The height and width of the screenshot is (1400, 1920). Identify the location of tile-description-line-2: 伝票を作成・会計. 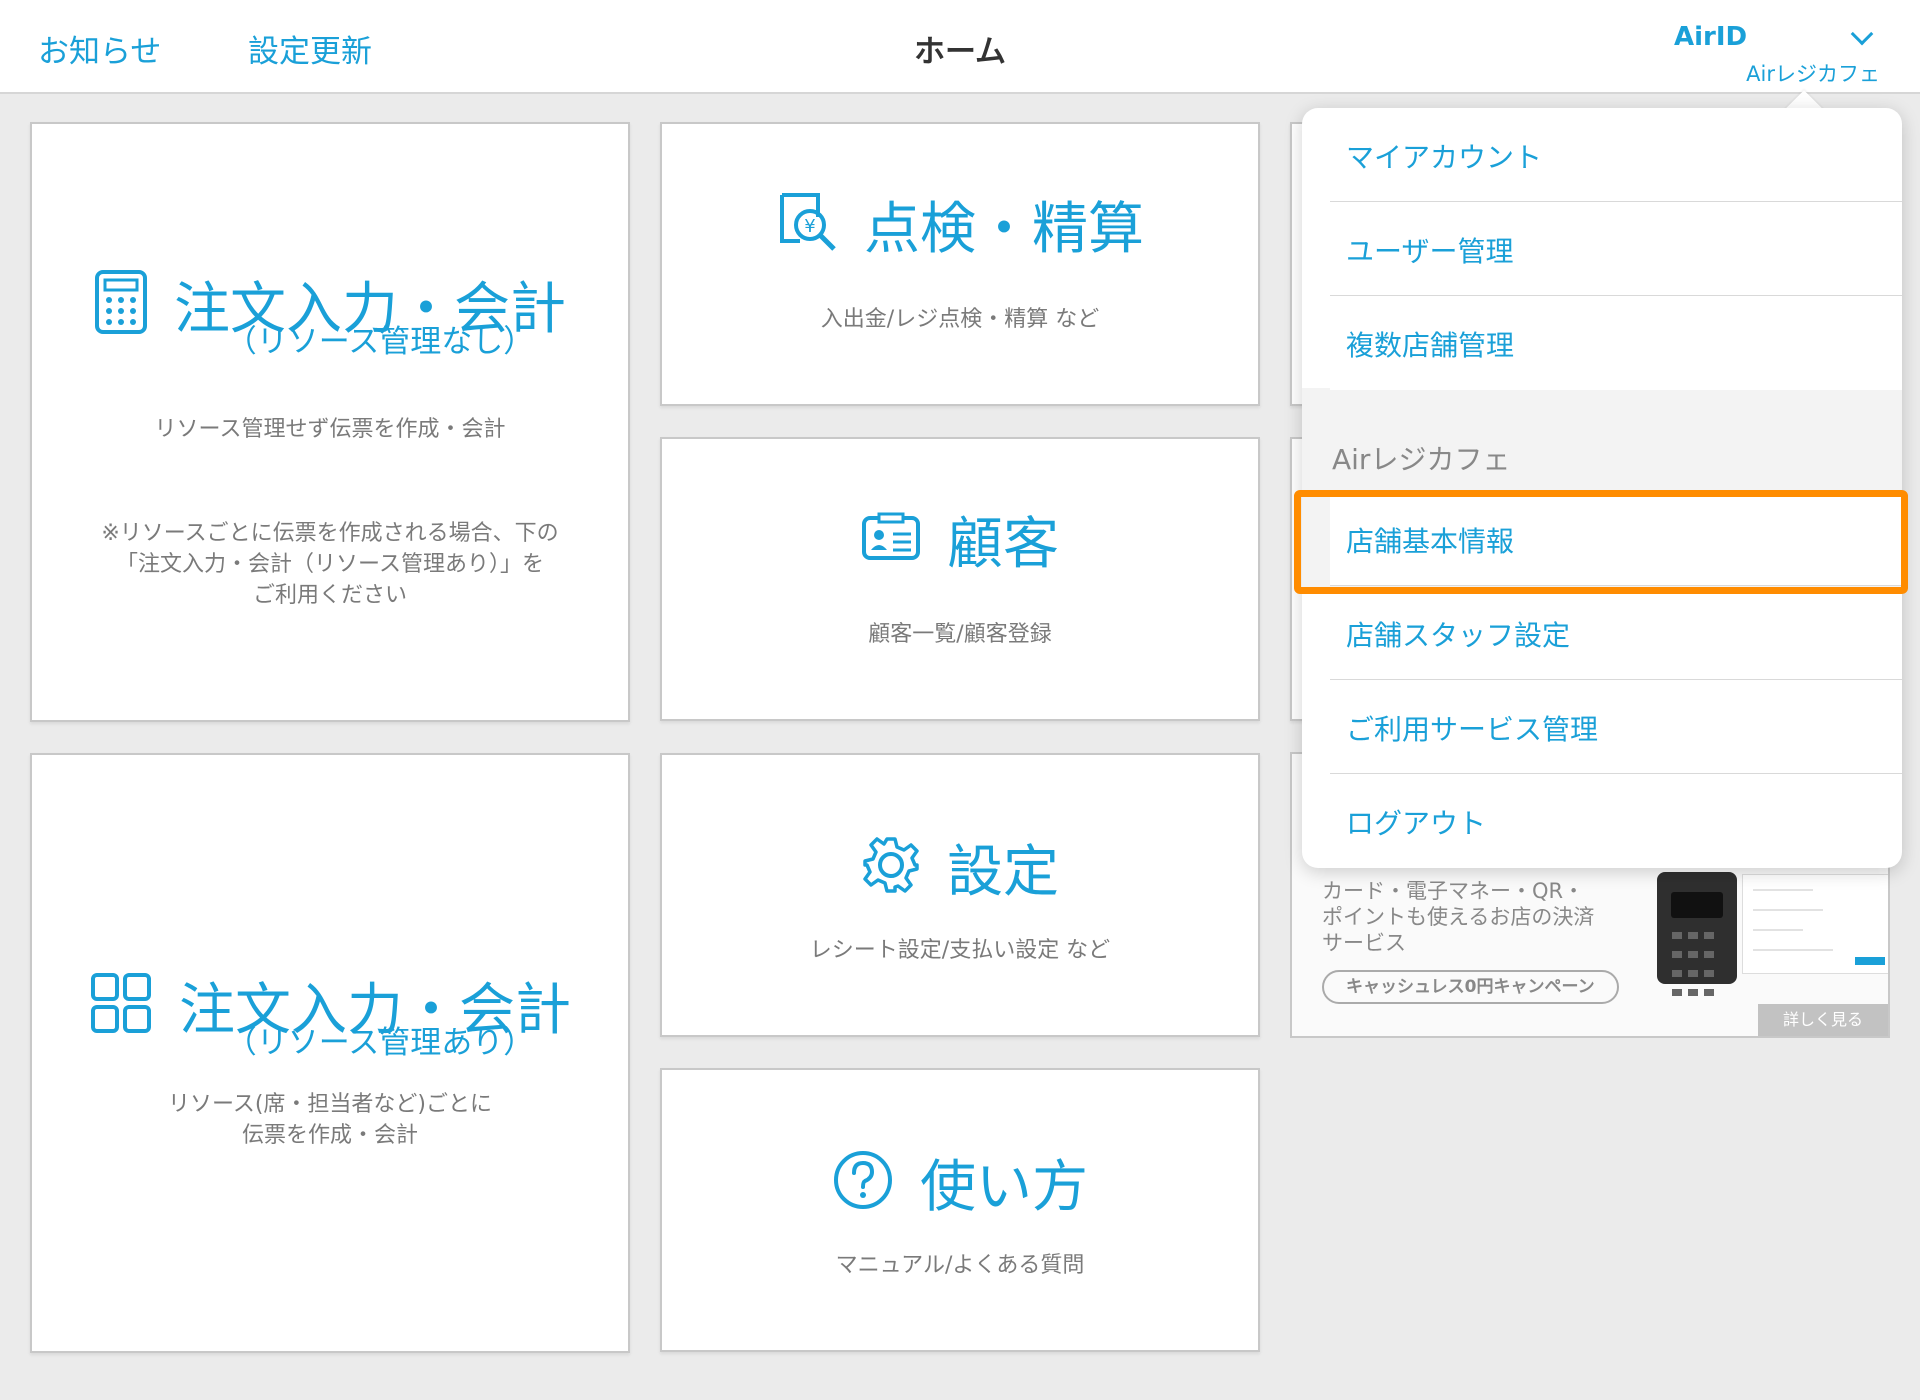
(329, 1135).